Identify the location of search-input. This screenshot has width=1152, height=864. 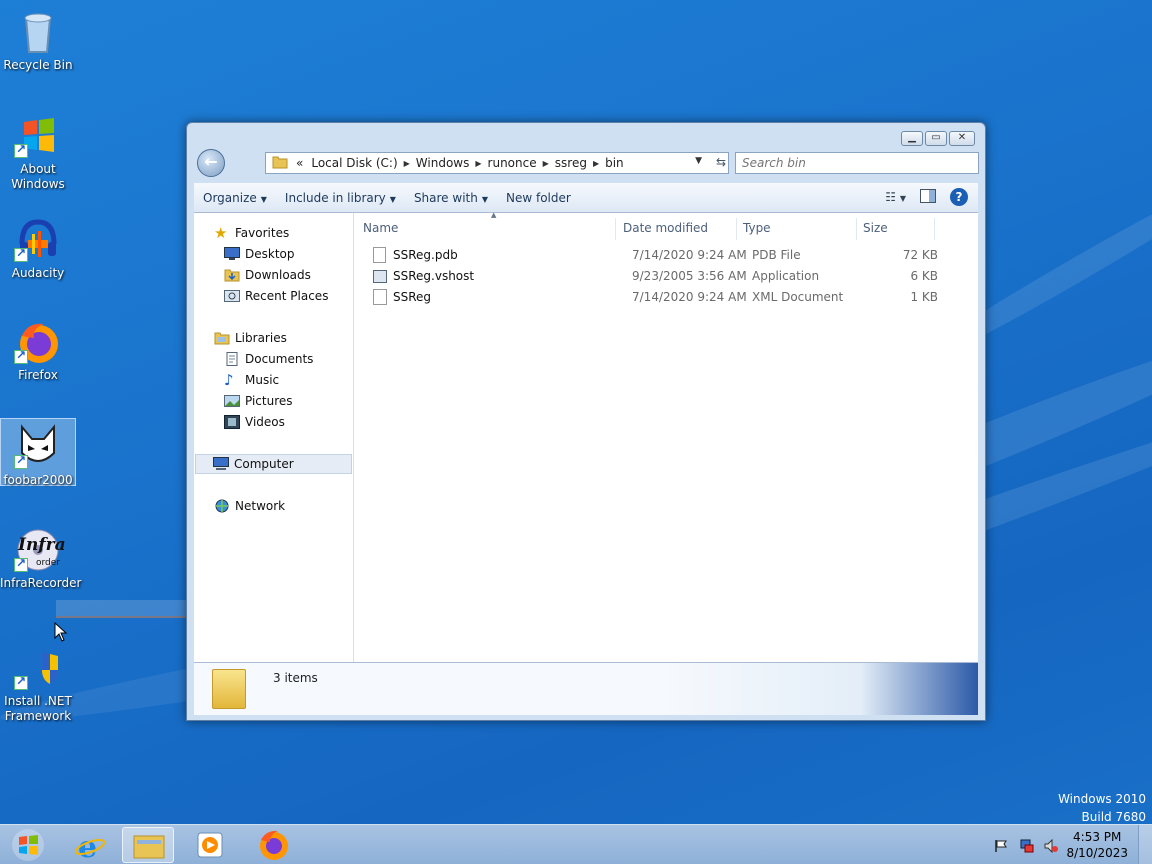
(857, 163).